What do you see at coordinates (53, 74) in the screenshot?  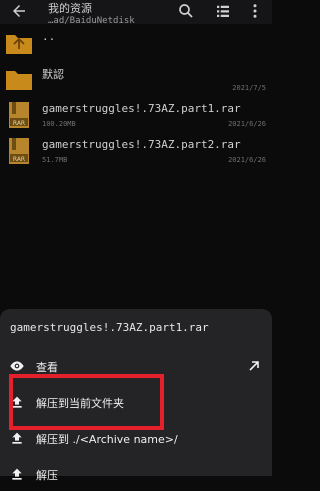 I see `file-name: 默認` at bounding box center [53, 74].